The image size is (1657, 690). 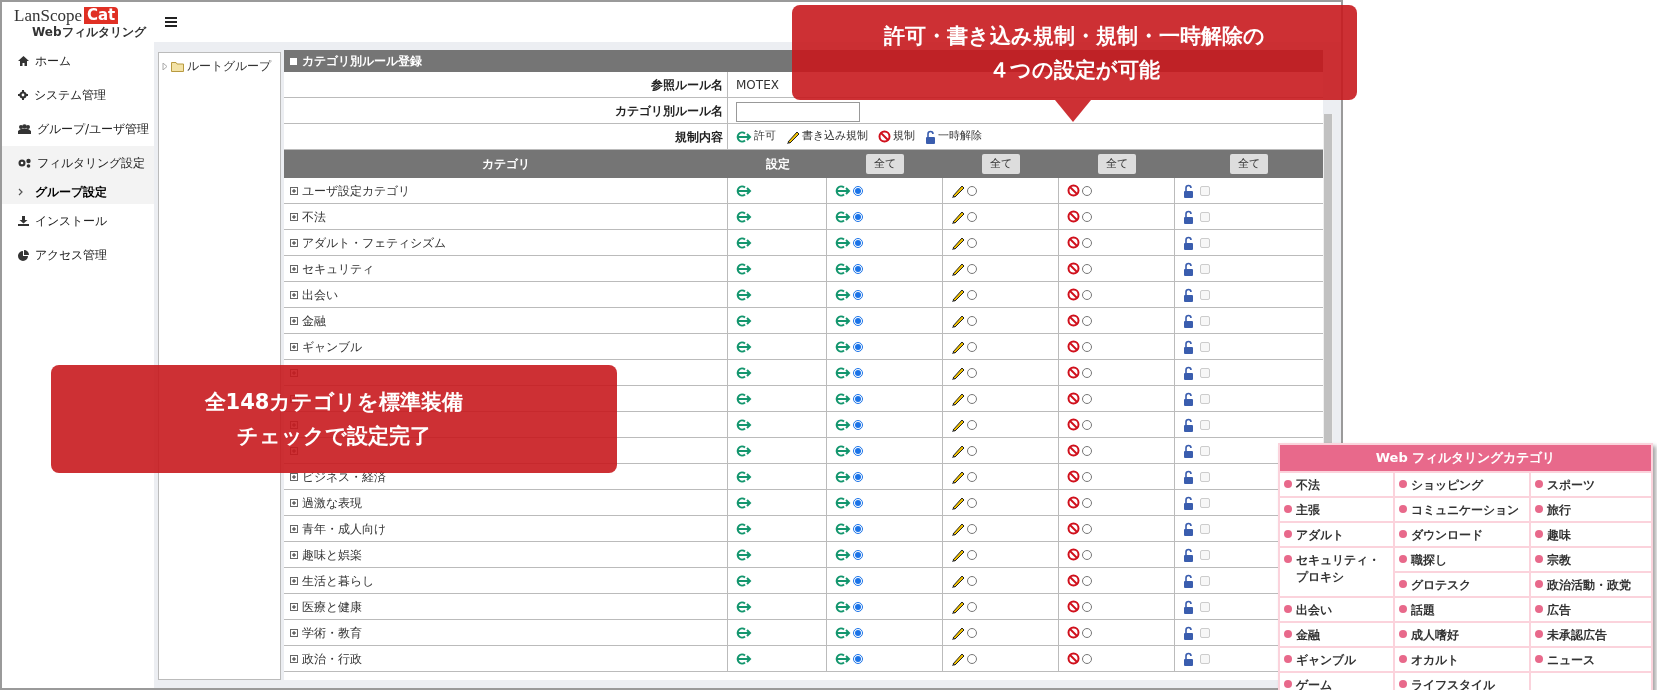 I want to click on category-item: 趣味, so click(x=1559, y=535).